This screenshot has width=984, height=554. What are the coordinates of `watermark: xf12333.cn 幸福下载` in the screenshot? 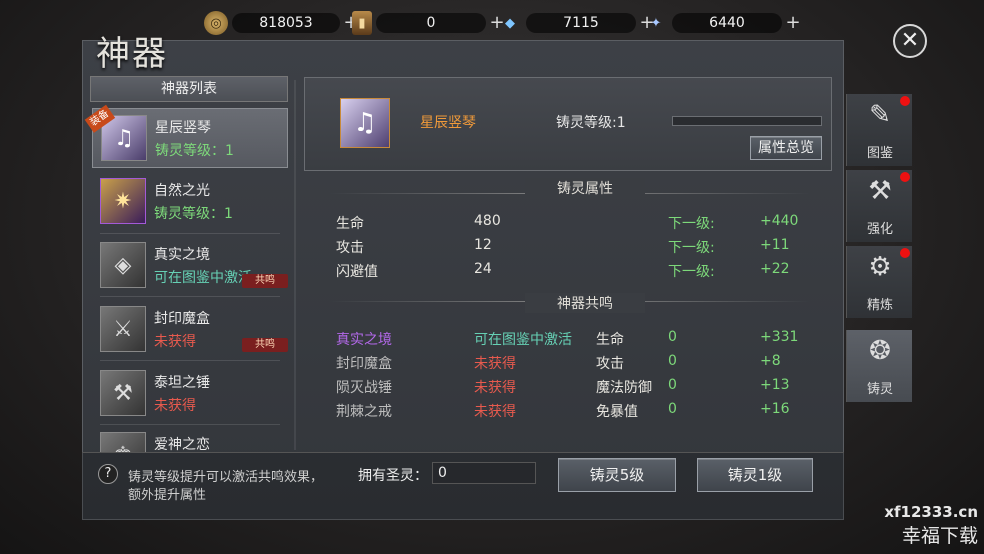 It's located at (931, 525).